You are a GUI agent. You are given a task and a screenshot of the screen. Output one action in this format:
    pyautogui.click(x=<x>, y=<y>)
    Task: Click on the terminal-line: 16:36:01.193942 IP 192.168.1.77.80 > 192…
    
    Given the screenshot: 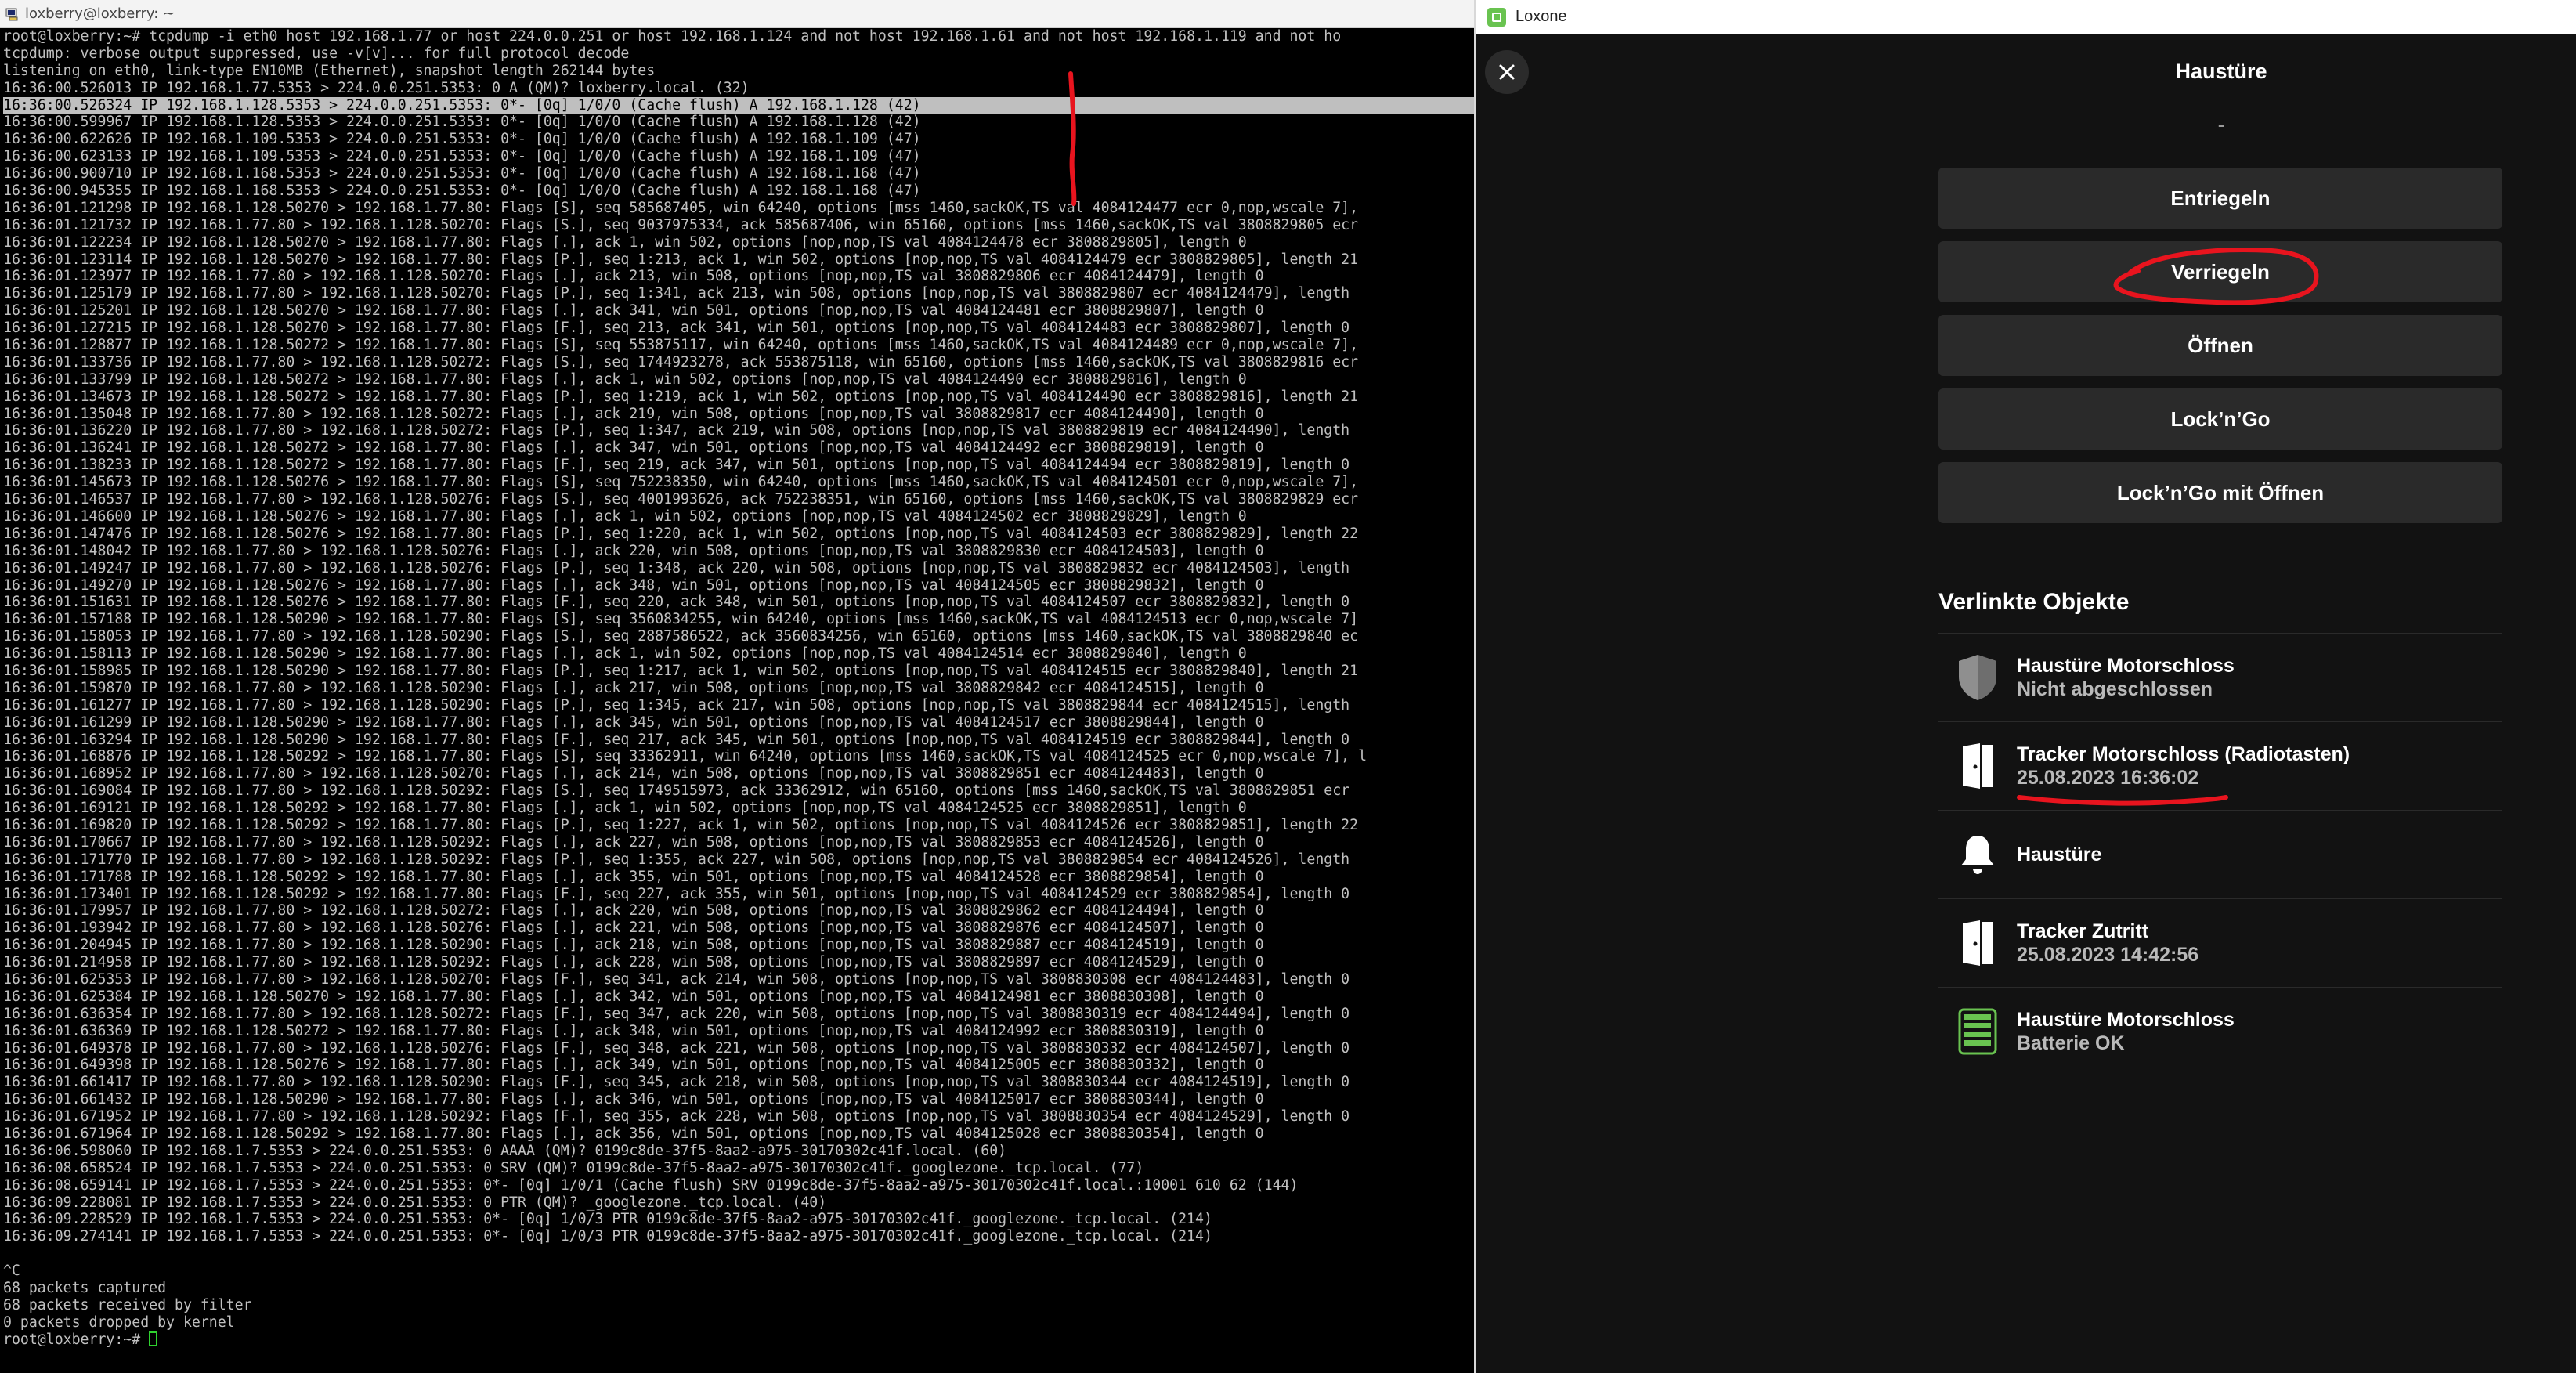 What is the action you would take?
    pyautogui.click(x=633, y=929)
    